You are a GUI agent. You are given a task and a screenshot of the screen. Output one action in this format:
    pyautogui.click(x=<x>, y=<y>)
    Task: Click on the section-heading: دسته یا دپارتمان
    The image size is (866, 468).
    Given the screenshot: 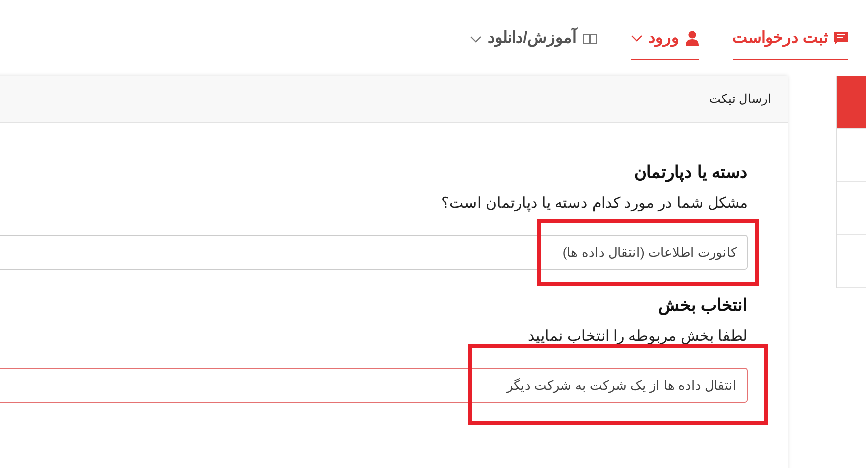 What is the action you would take?
    pyautogui.click(x=691, y=173)
    